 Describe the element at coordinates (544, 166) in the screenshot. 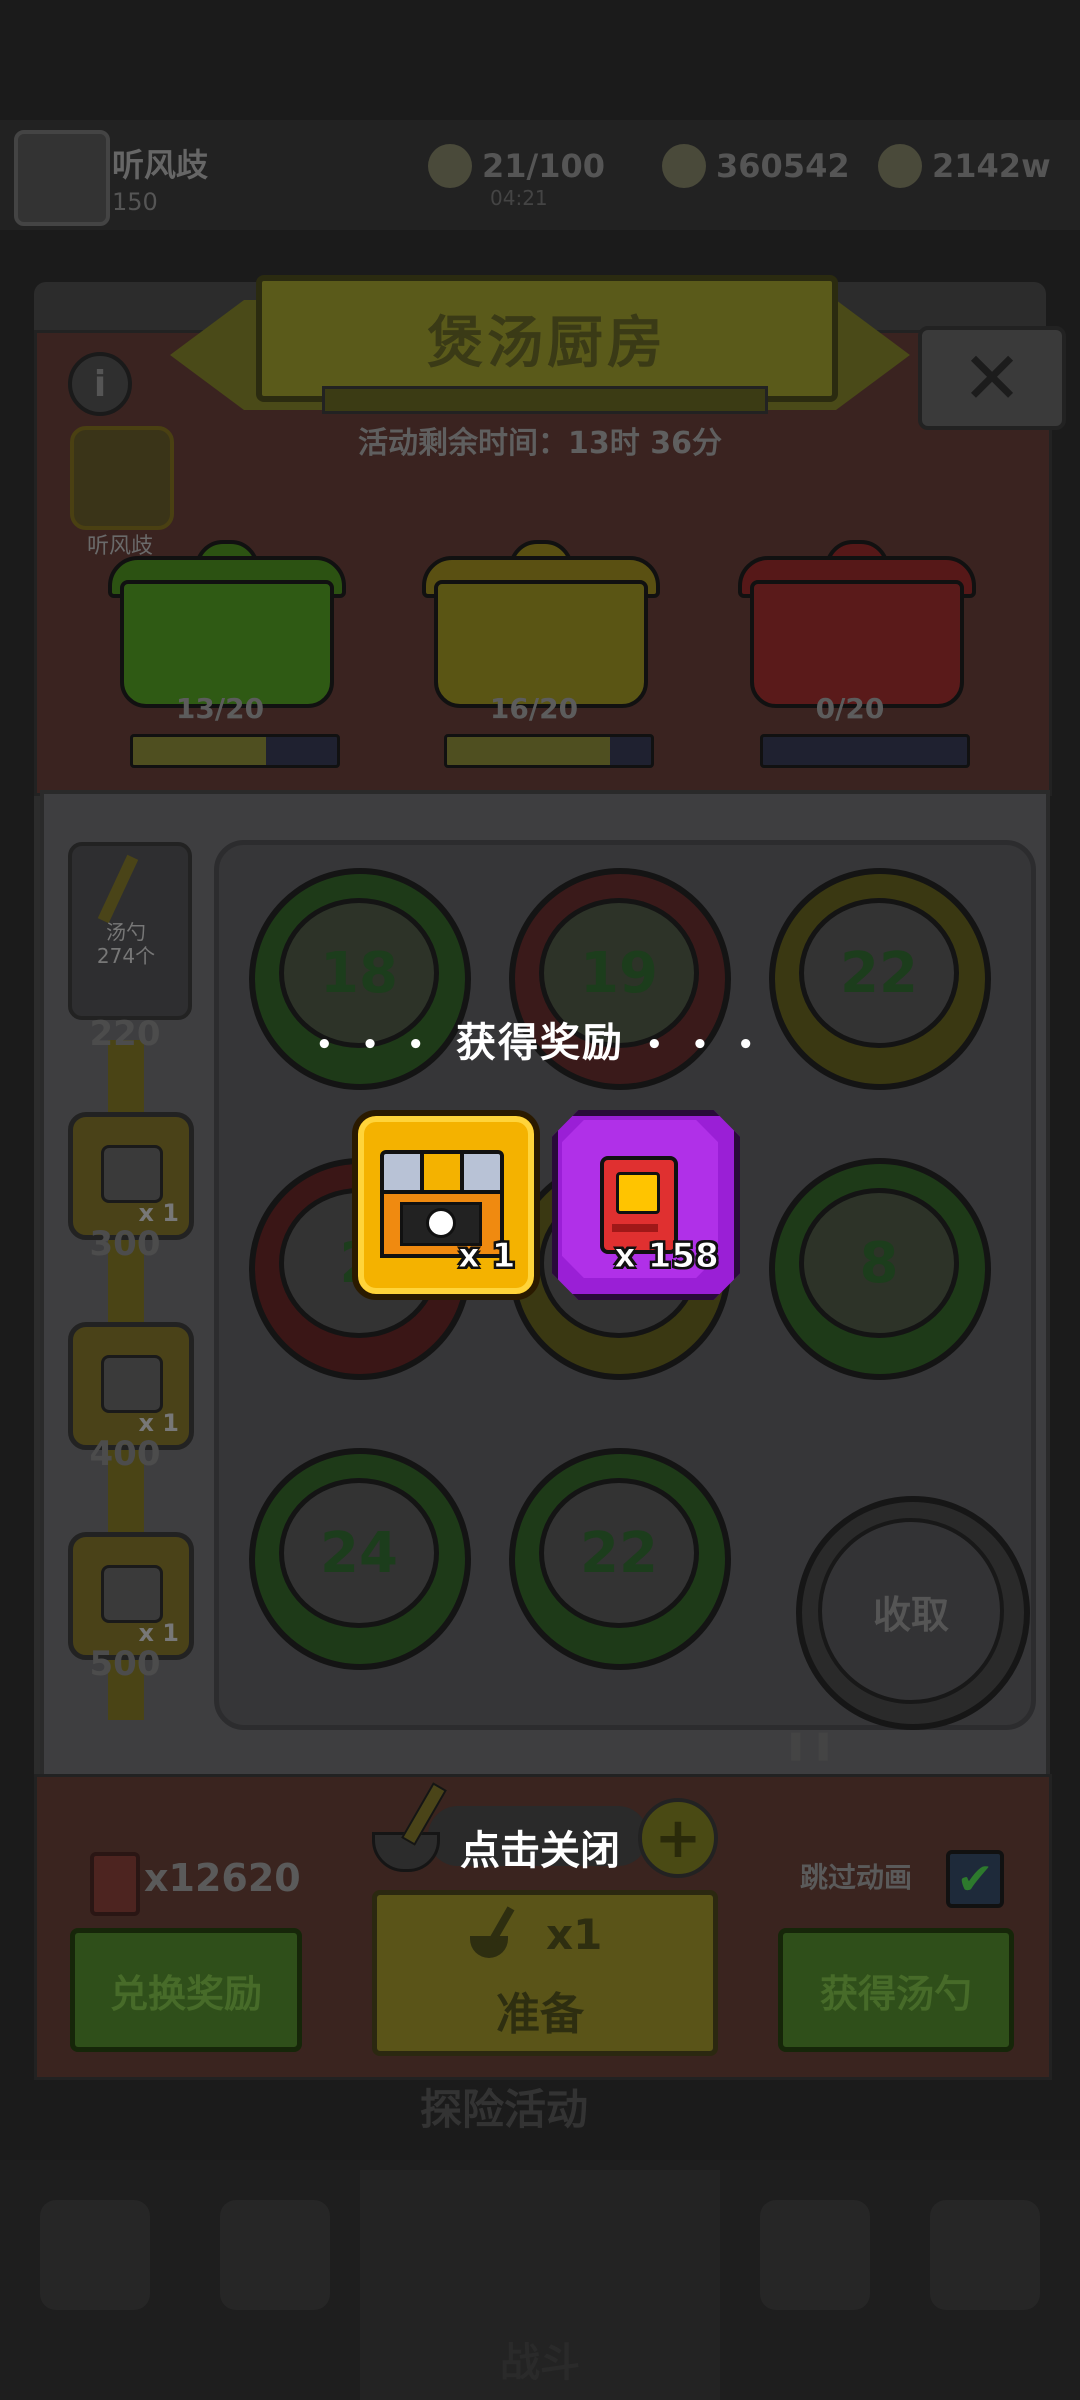

I see `stamina-value: 21/100` at that location.